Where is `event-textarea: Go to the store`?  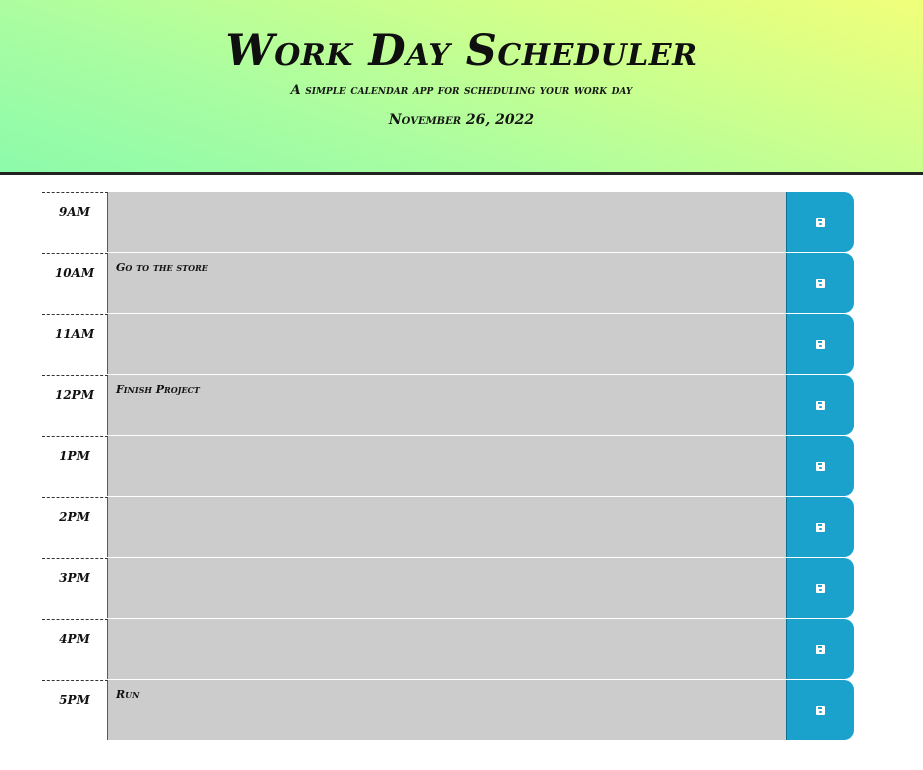 event-textarea: Go to the store is located at coordinates (447, 283).